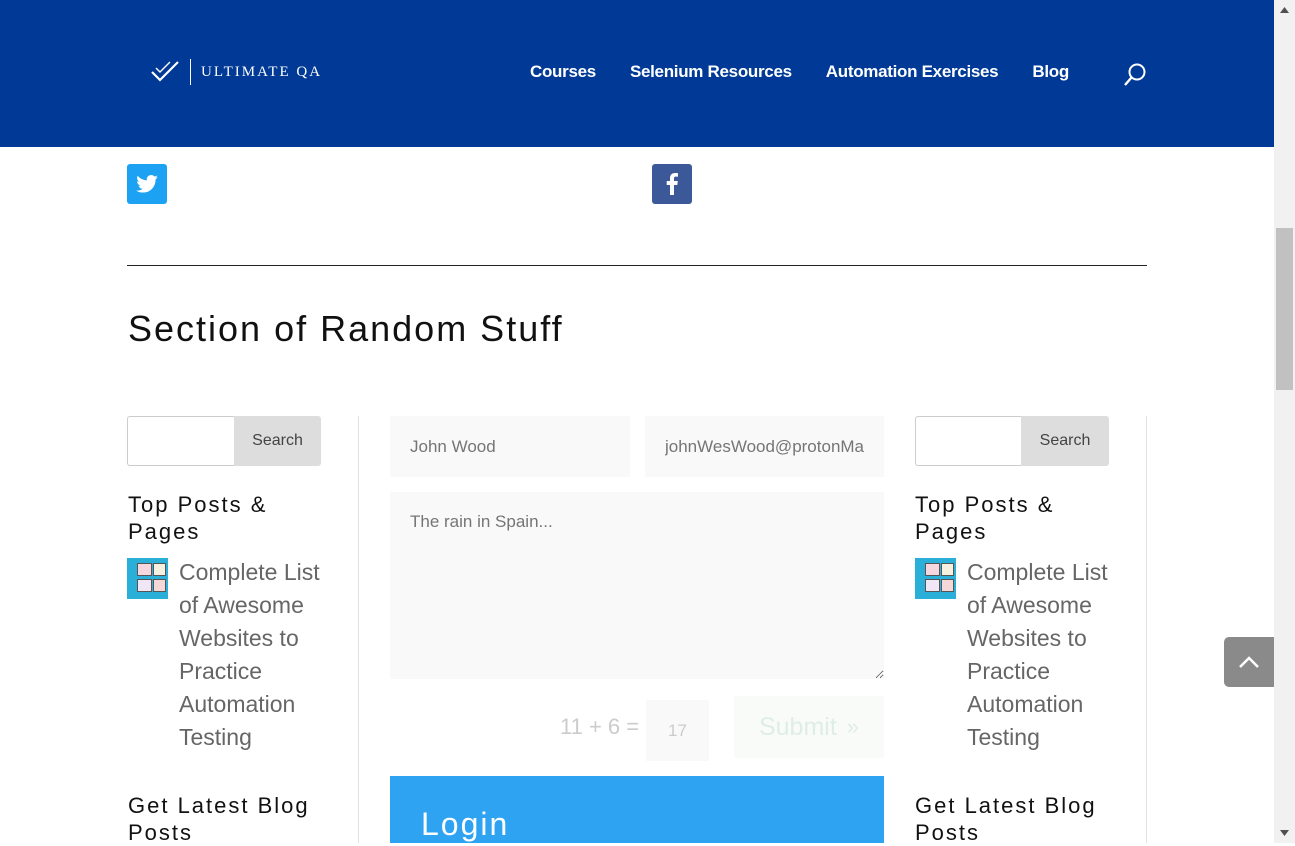 The image size is (1295, 846). What do you see at coordinates (190, 72) in the screenshot?
I see `logo-separator` at bounding box center [190, 72].